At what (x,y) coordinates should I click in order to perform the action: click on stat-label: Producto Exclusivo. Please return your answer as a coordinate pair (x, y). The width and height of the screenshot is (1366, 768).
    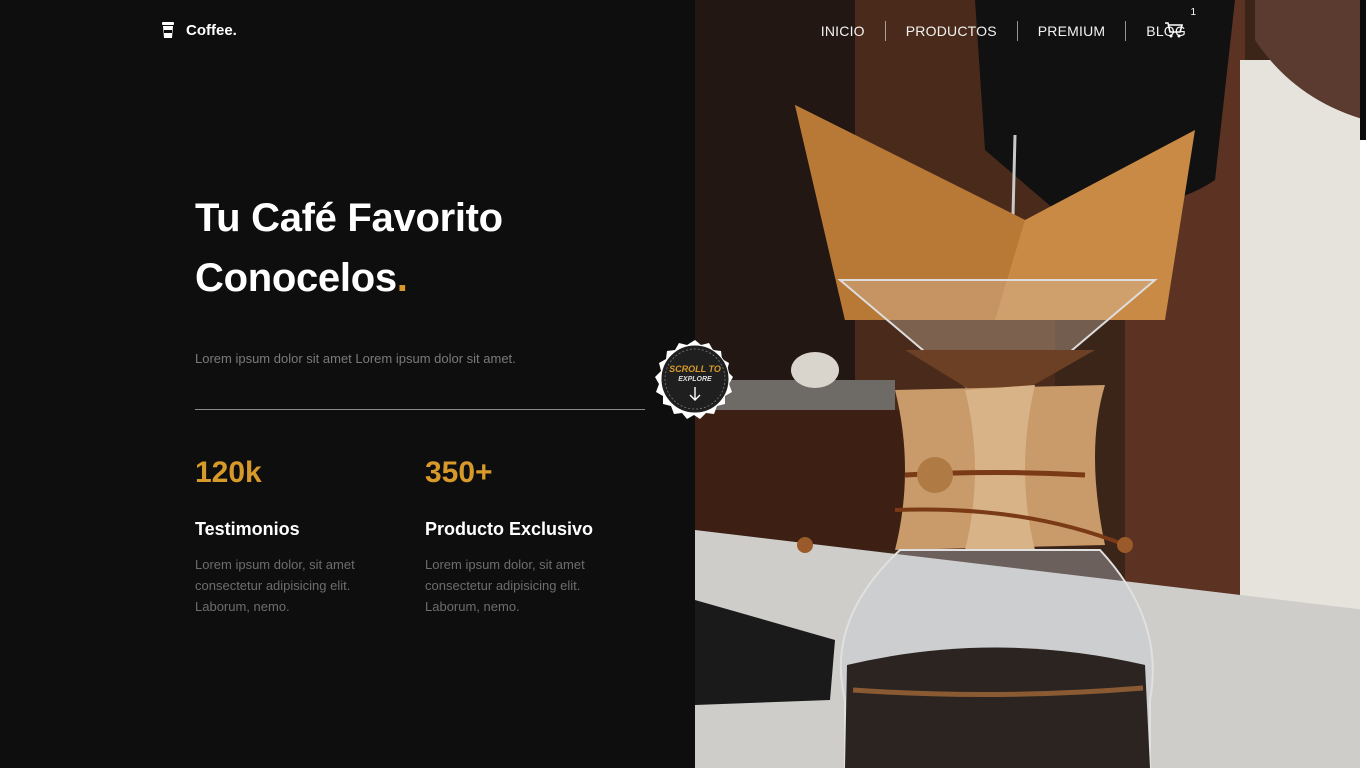
    Looking at the image, I should click on (509, 529).